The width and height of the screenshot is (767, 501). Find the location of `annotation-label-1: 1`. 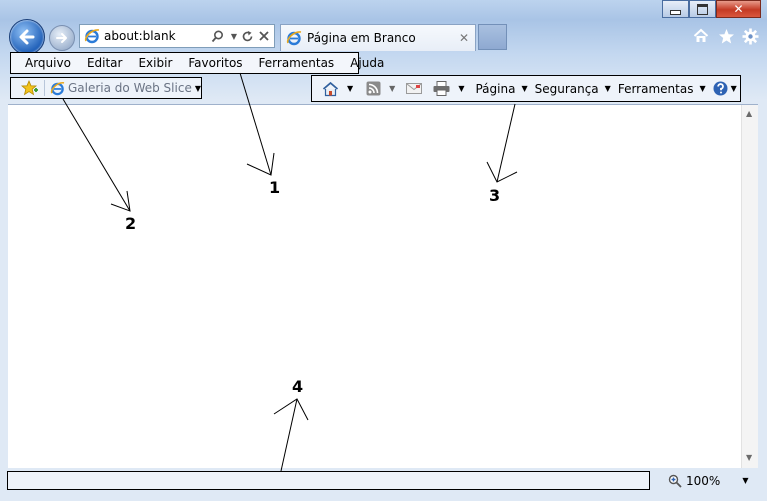

annotation-label-1: 1 is located at coordinates (275, 187).